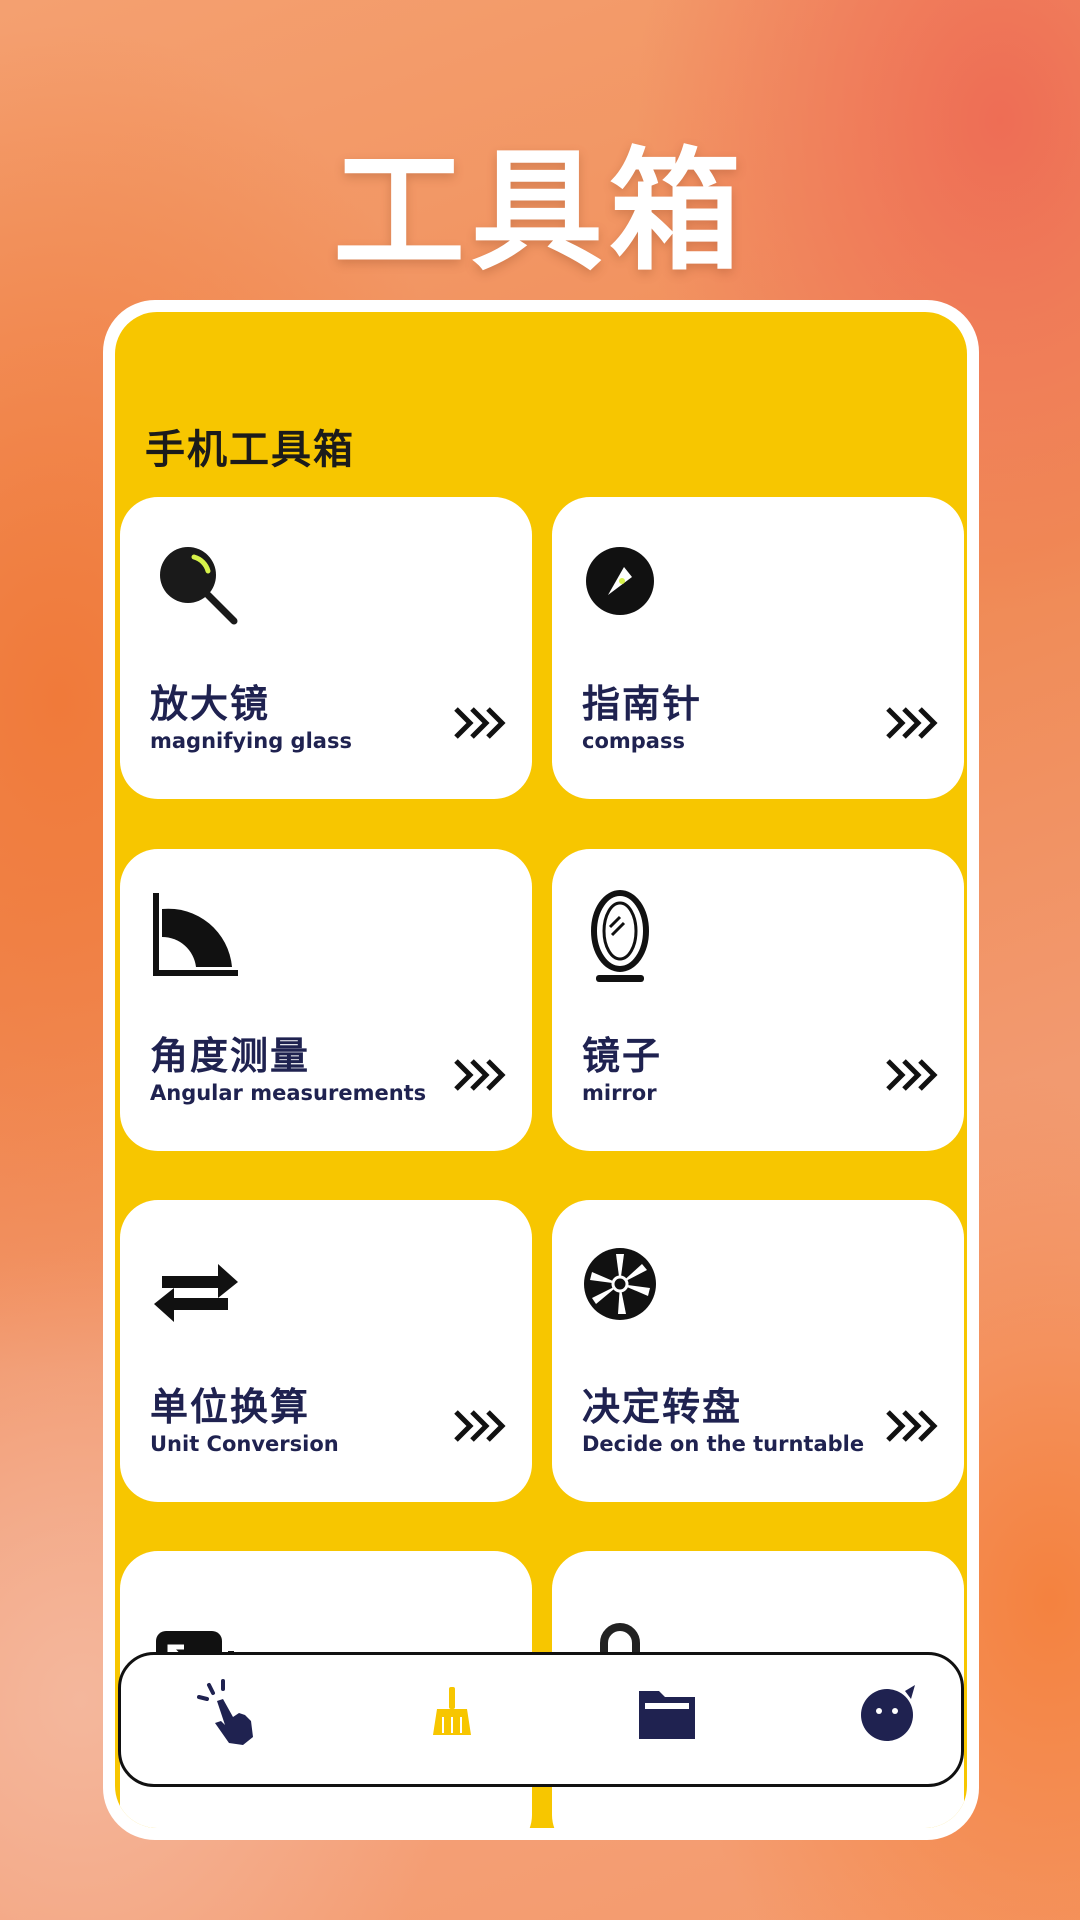 The width and height of the screenshot is (1080, 1920). Describe the element at coordinates (723, 1444) in the screenshot. I see `tool-subtitle: Decide on the turntable` at that location.